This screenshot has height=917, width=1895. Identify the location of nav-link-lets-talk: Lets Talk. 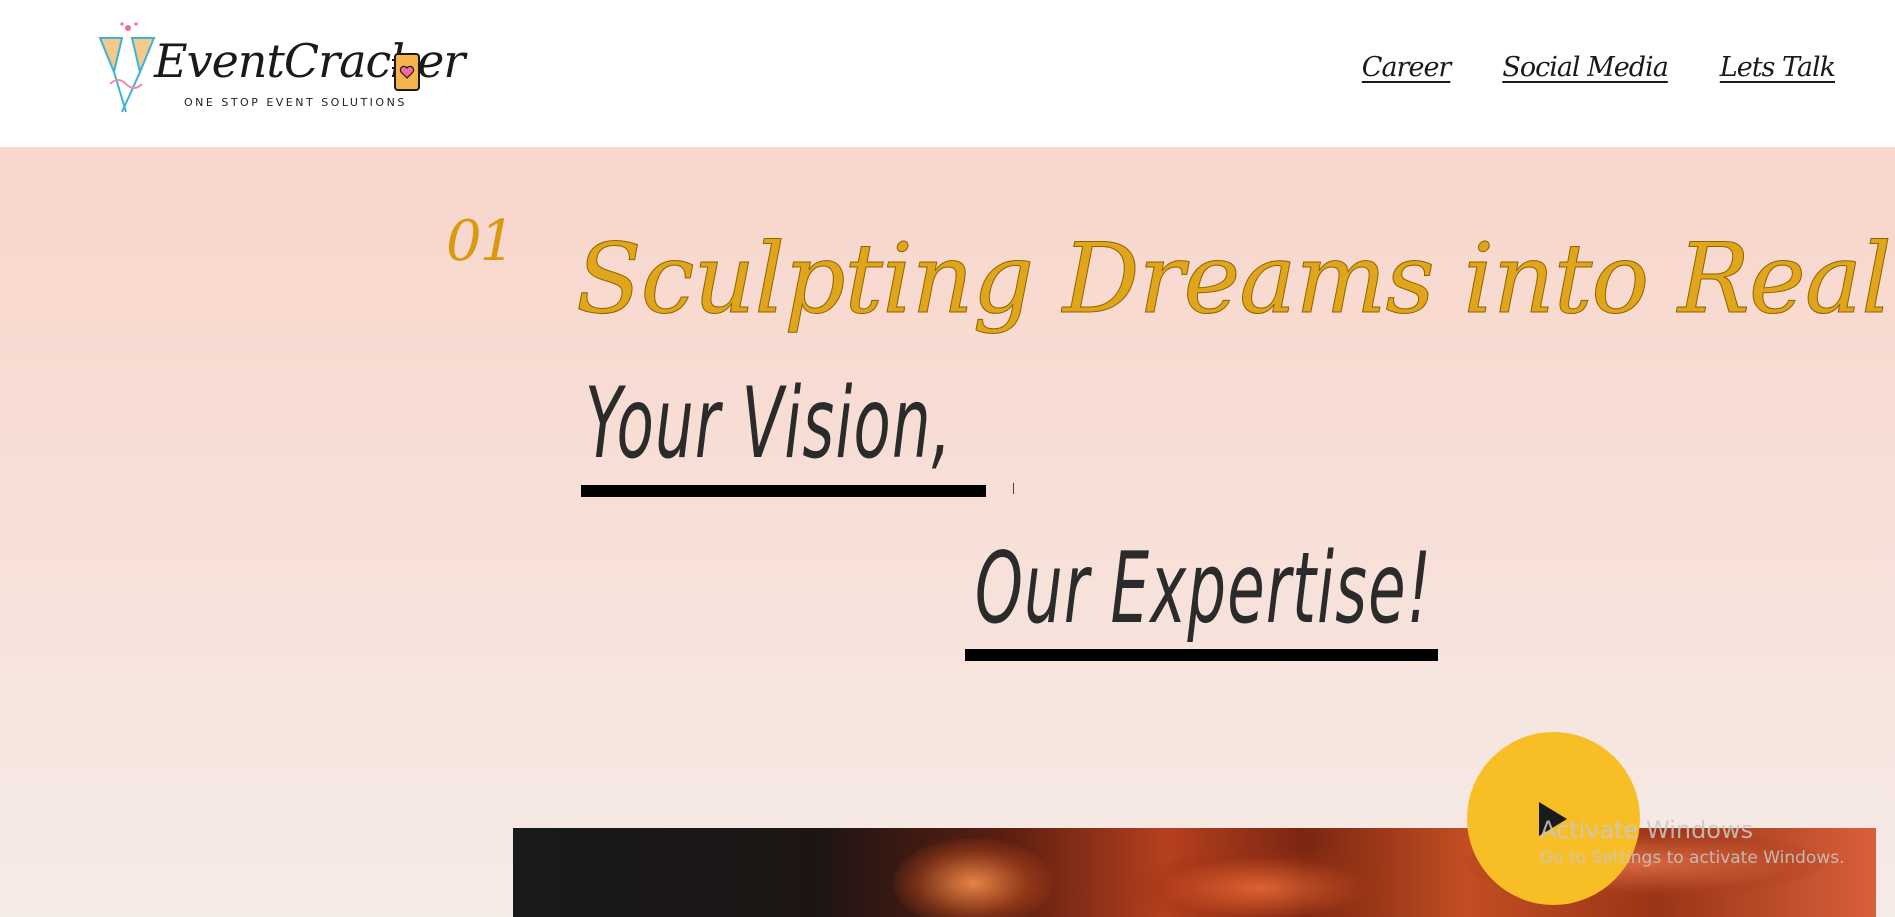
(1778, 67).